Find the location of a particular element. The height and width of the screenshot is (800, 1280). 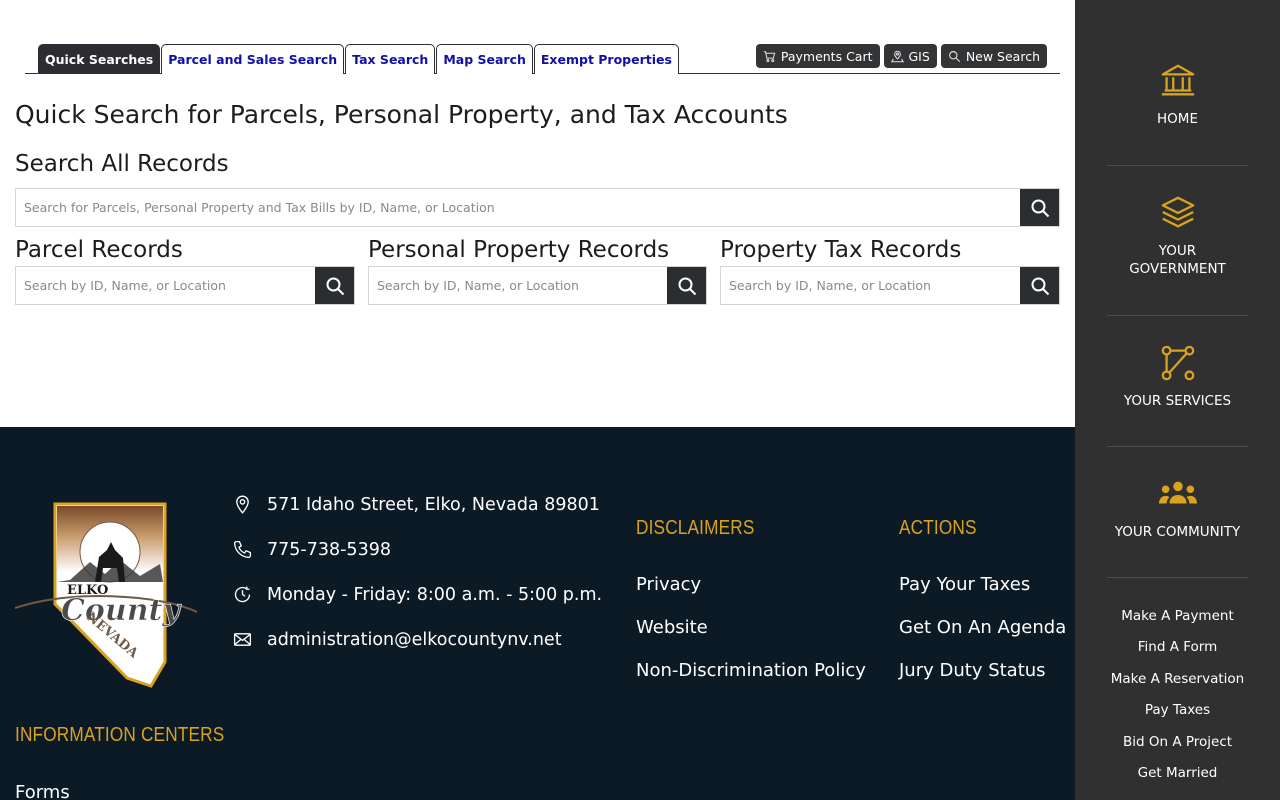

phone-icon is located at coordinates (242, 549).